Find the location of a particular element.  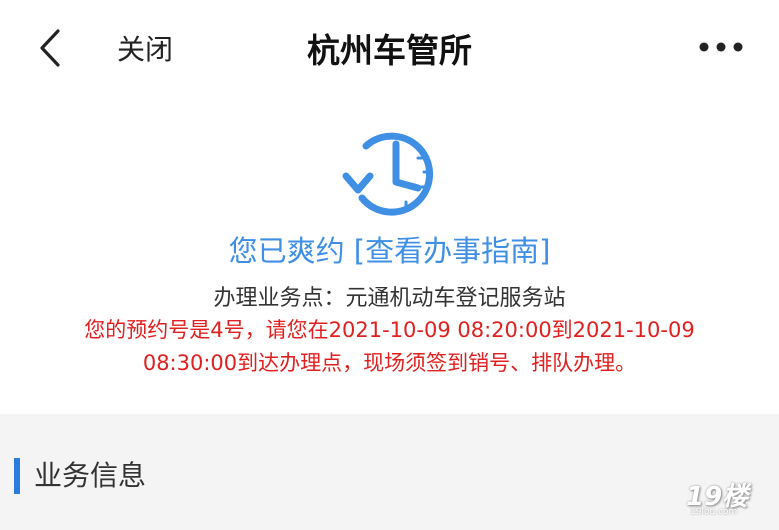

back-button is located at coordinates (50, 48).